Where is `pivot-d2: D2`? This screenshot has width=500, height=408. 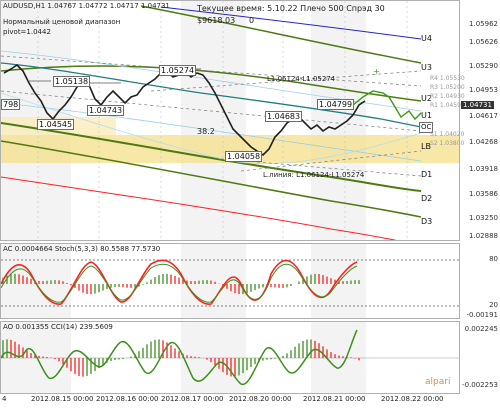
pivot-d2: D2 is located at coordinates (427, 198).